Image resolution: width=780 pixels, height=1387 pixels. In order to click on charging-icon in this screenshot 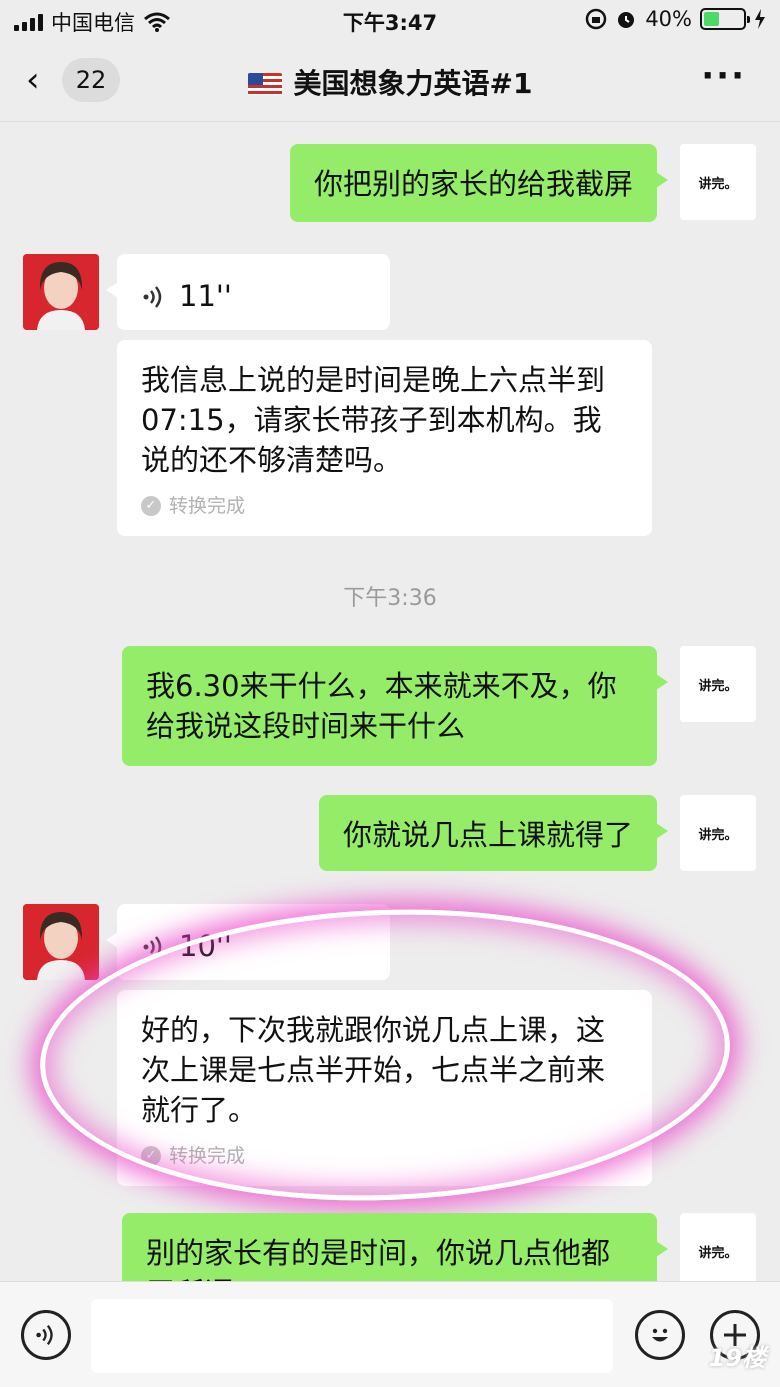, I will do `click(760, 19)`.